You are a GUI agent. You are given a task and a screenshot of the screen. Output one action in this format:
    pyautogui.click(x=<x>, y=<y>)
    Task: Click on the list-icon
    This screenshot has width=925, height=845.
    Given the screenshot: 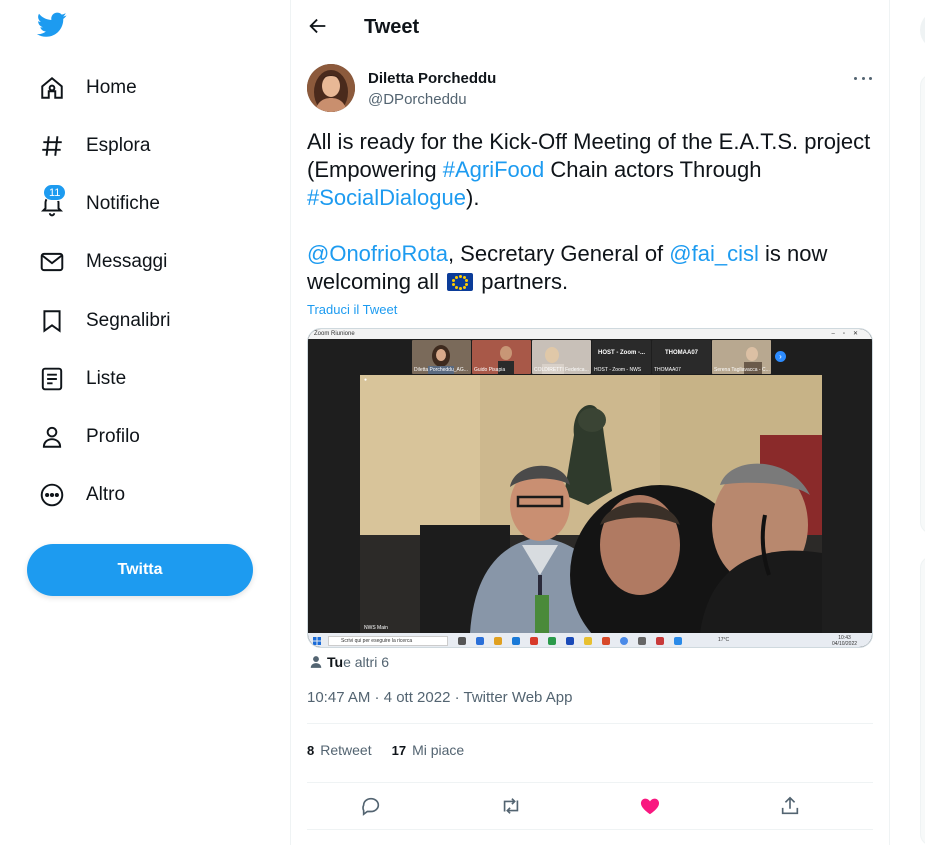 What is the action you would take?
    pyautogui.click(x=52, y=379)
    